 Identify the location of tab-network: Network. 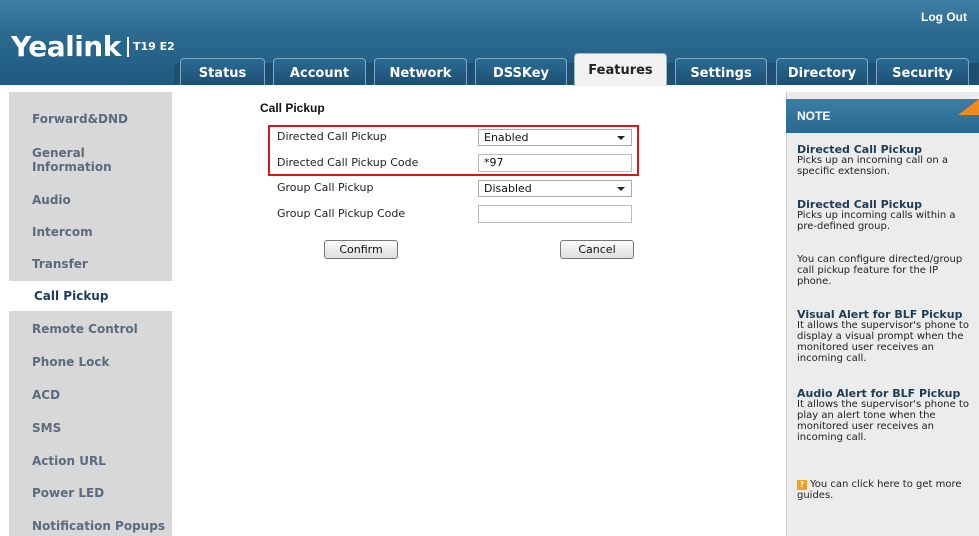
(420, 71).